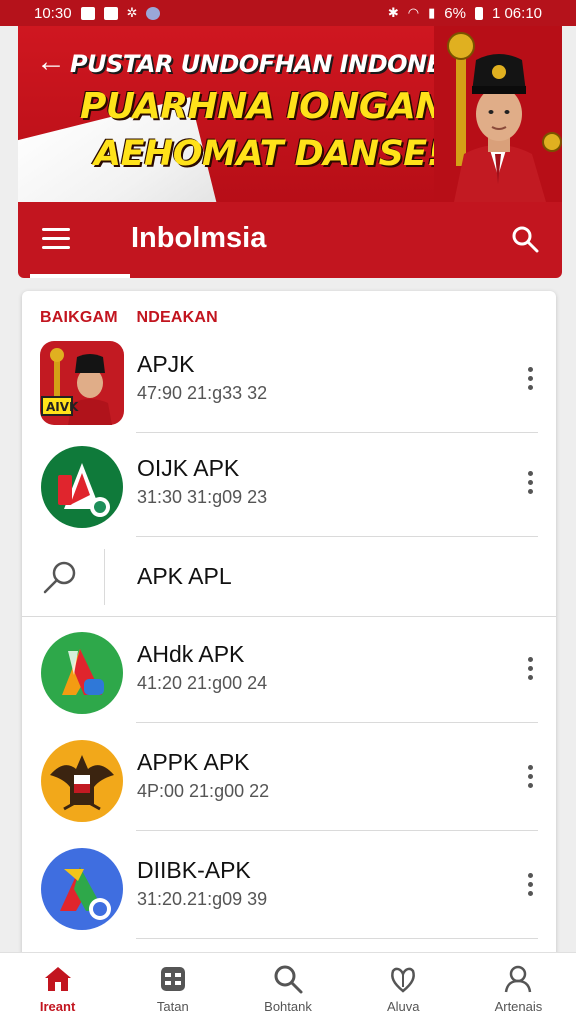  Describe the element at coordinates (289, 485) in the screenshot. I see `list-item: OIJK APK 31:30 31:g09 23` at that location.